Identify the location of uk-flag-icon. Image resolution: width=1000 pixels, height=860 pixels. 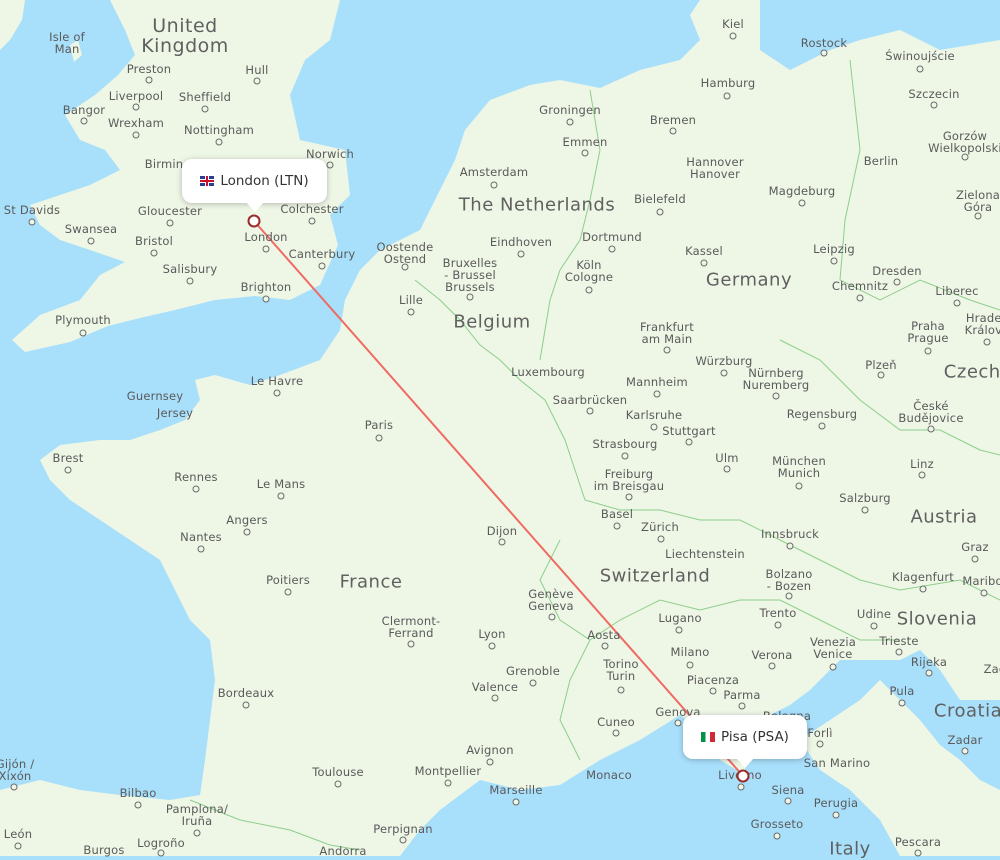
(207, 181).